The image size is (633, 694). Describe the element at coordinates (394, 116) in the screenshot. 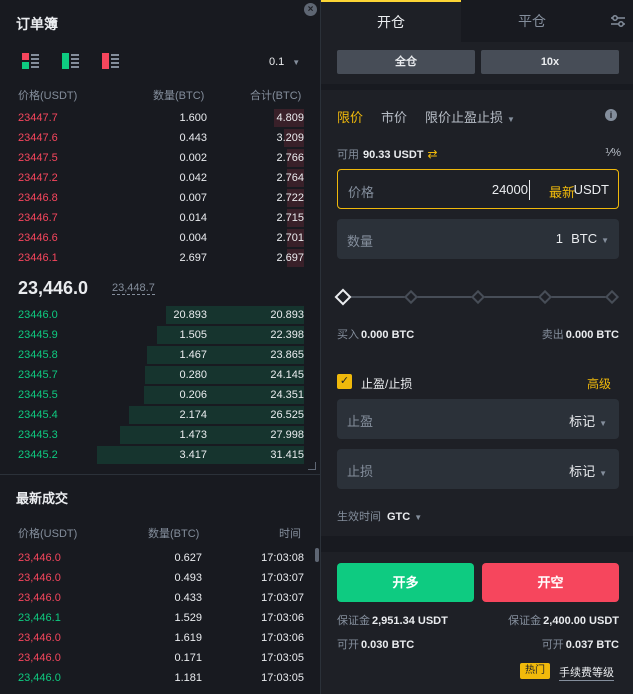

I see `tab-market: 市价` at that location.